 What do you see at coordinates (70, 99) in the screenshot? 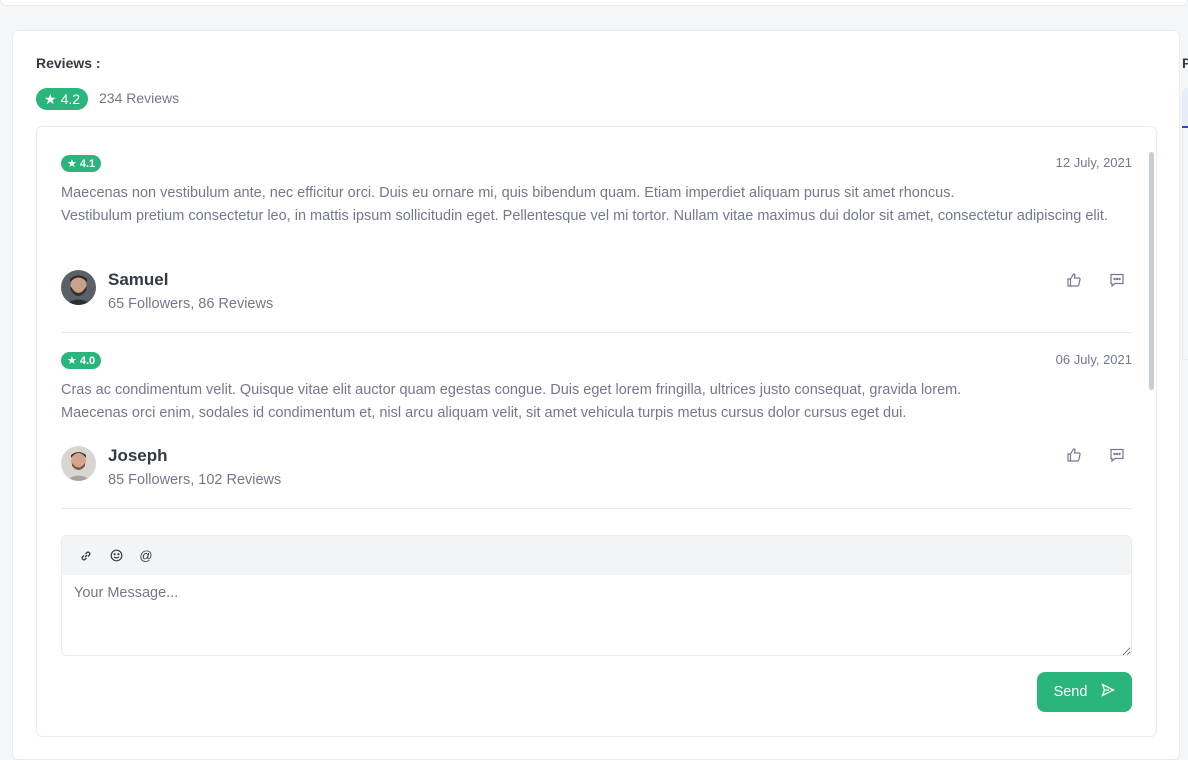
I see `overall-rating-value: 4.2` at bounding box center [70, 99].